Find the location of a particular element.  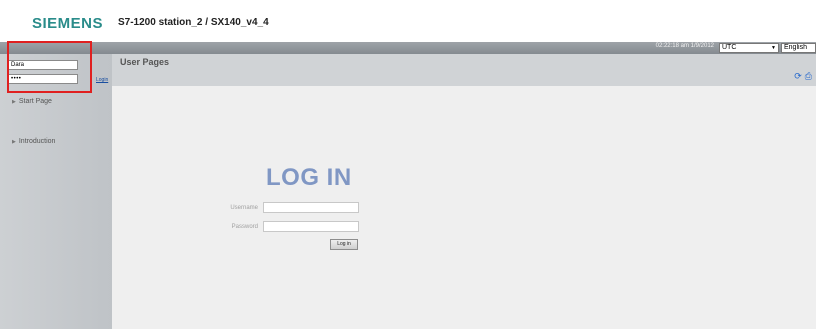

login-button: Log in is located at coordinates (344, 244).